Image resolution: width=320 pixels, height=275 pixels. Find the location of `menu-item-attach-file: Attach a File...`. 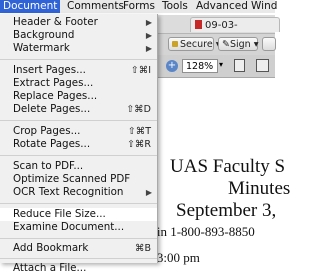

menu-item-attach-file: Attach a File... is located at coordinates (78, 268).